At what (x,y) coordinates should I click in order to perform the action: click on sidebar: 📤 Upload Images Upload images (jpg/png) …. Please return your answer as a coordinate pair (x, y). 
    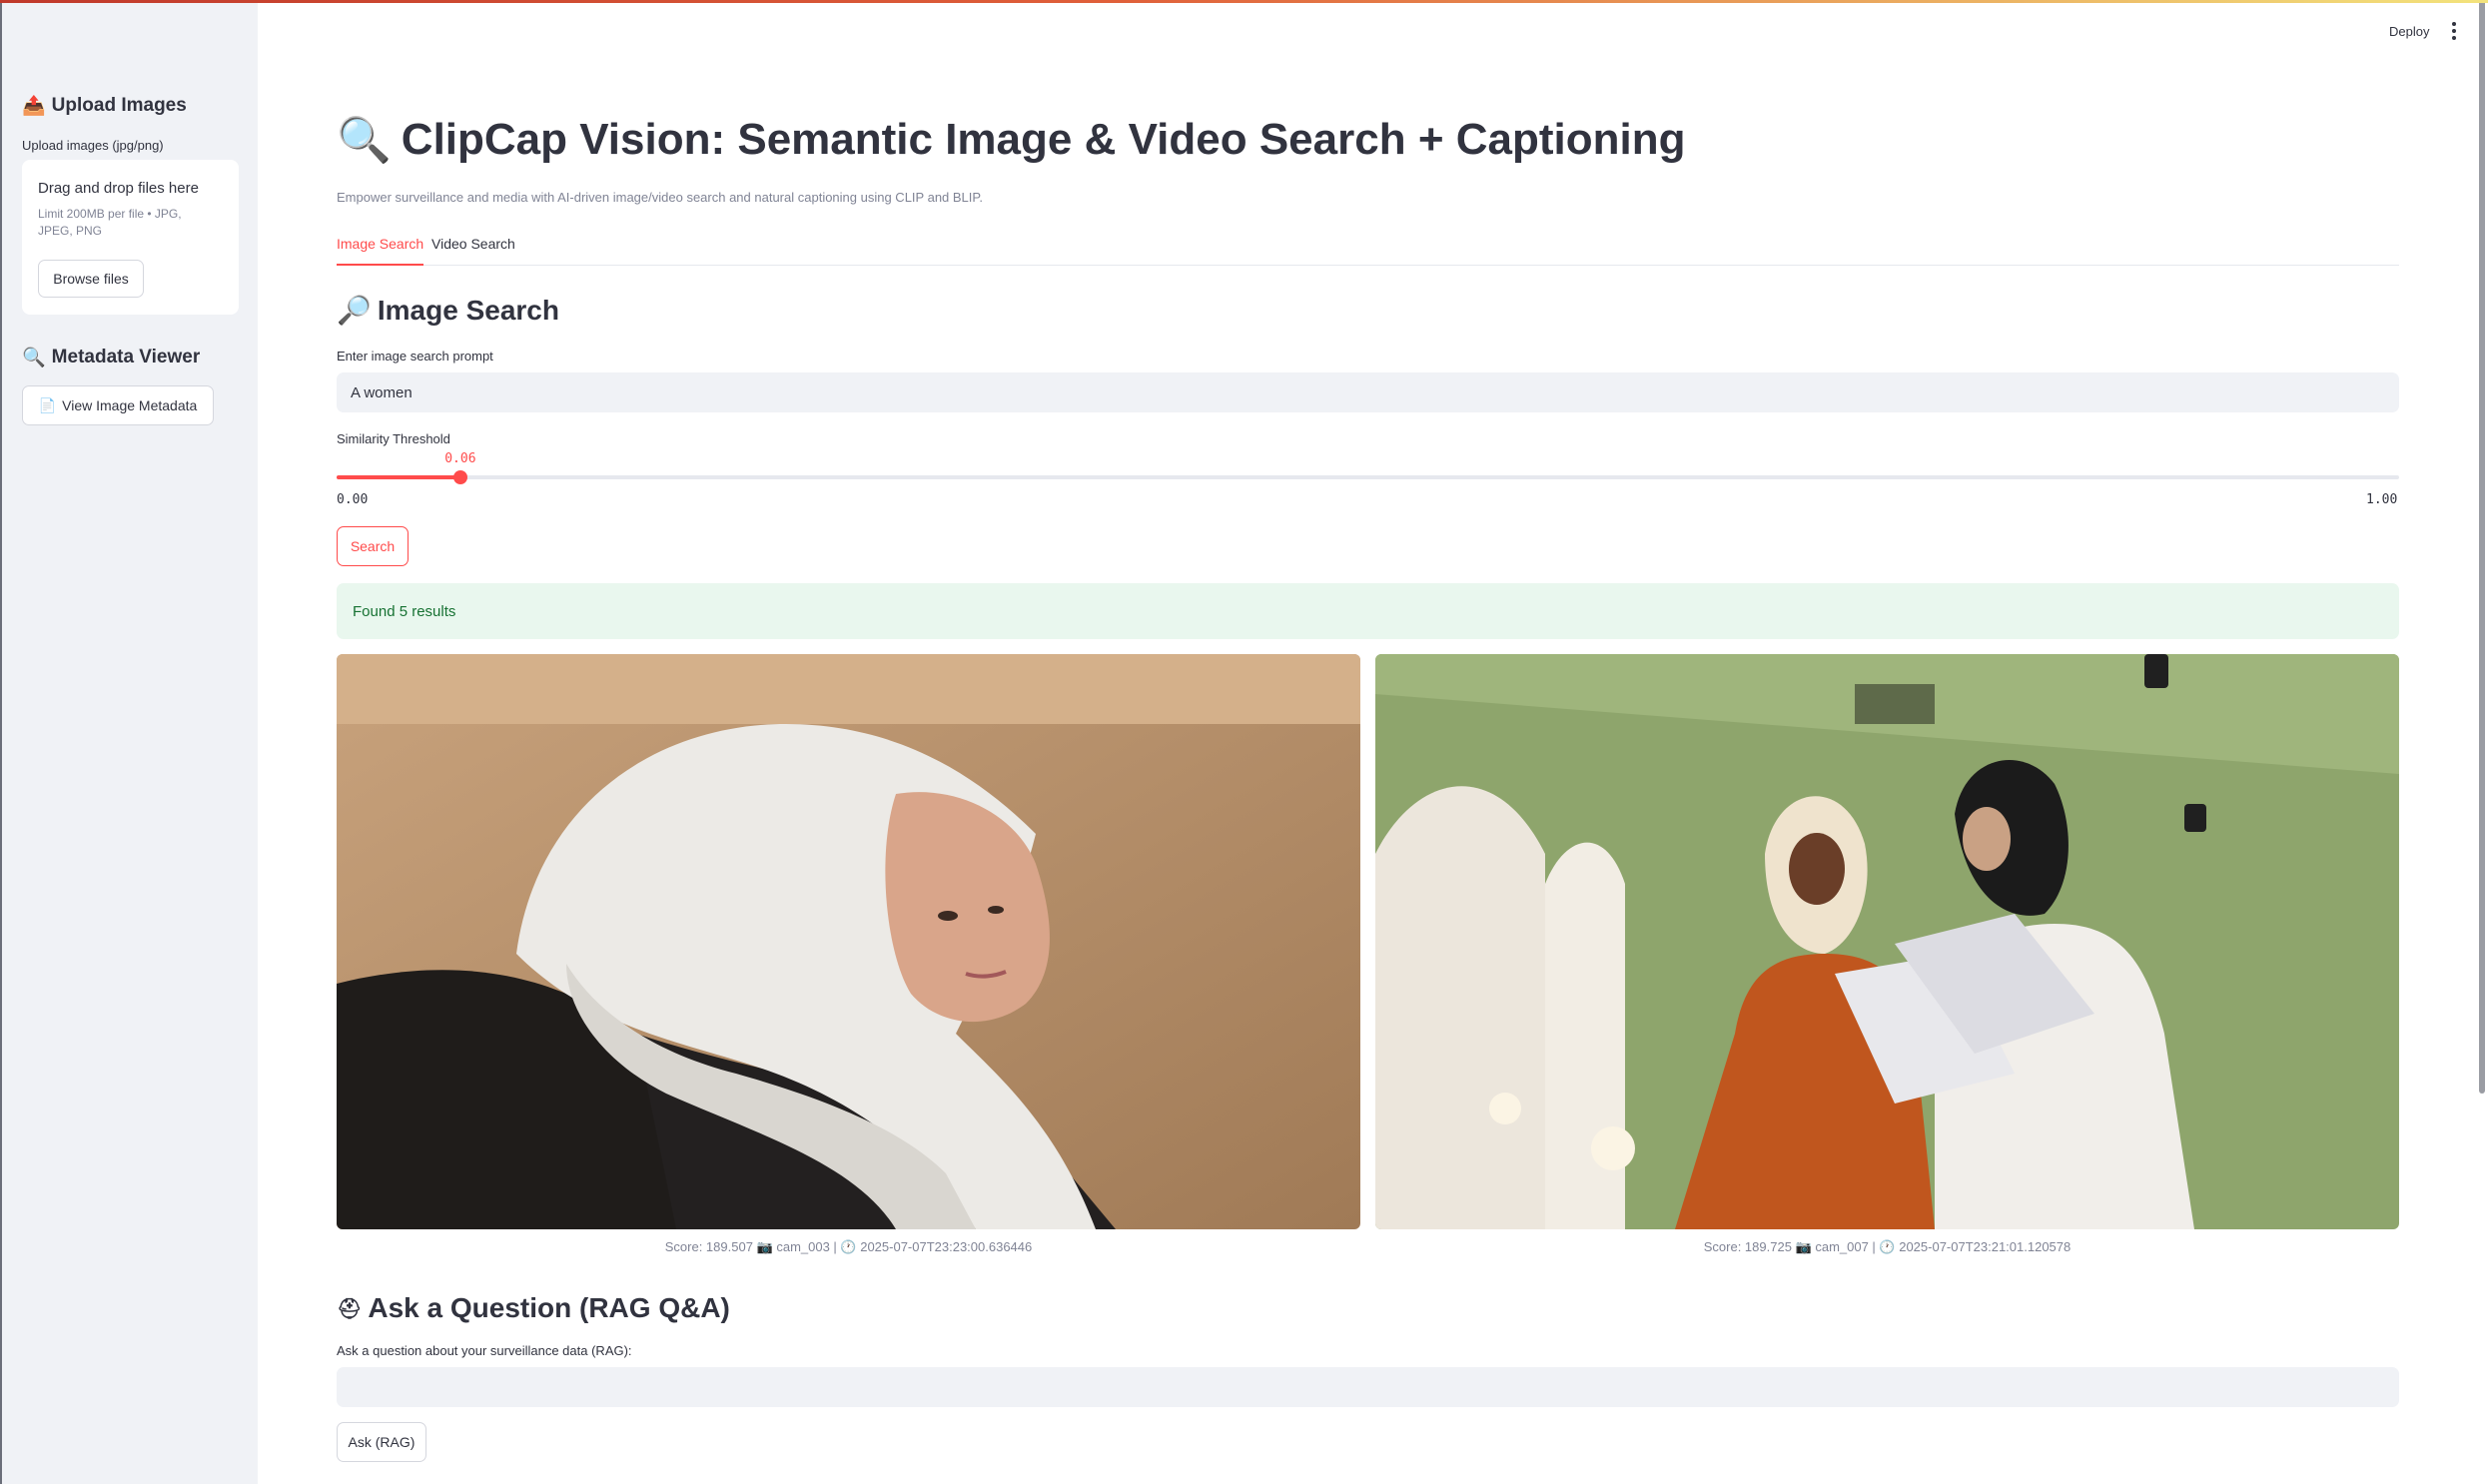
    Looking at the image, I should click on (129, 742).